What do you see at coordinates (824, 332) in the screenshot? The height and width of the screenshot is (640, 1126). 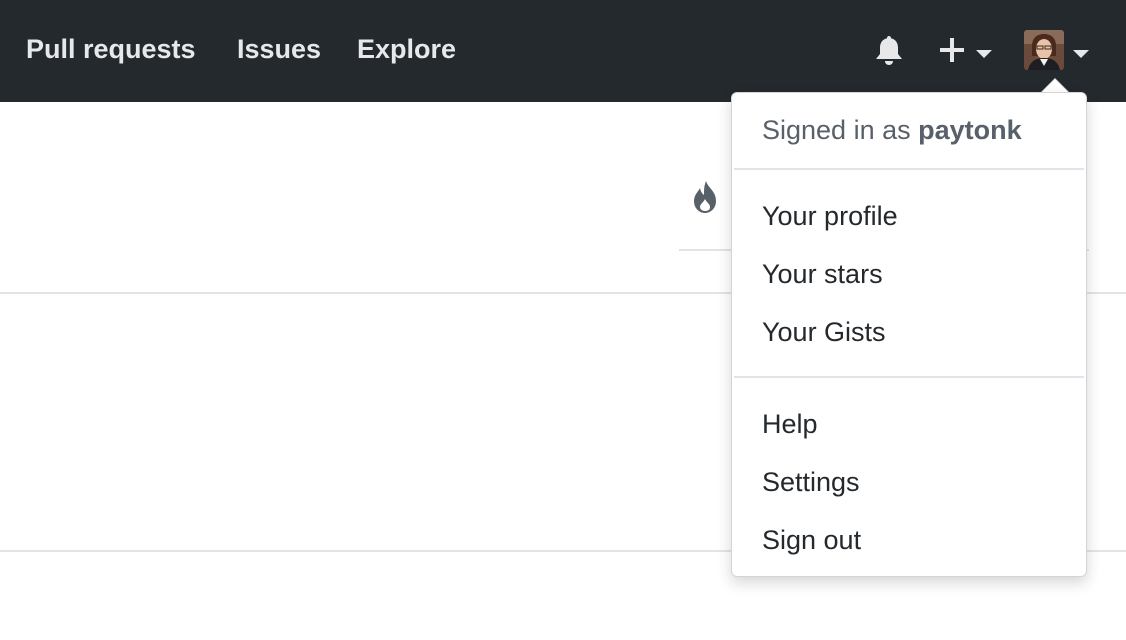 I see `menu-item-your-gists: Your Gists` at bounding box center [824, 332].